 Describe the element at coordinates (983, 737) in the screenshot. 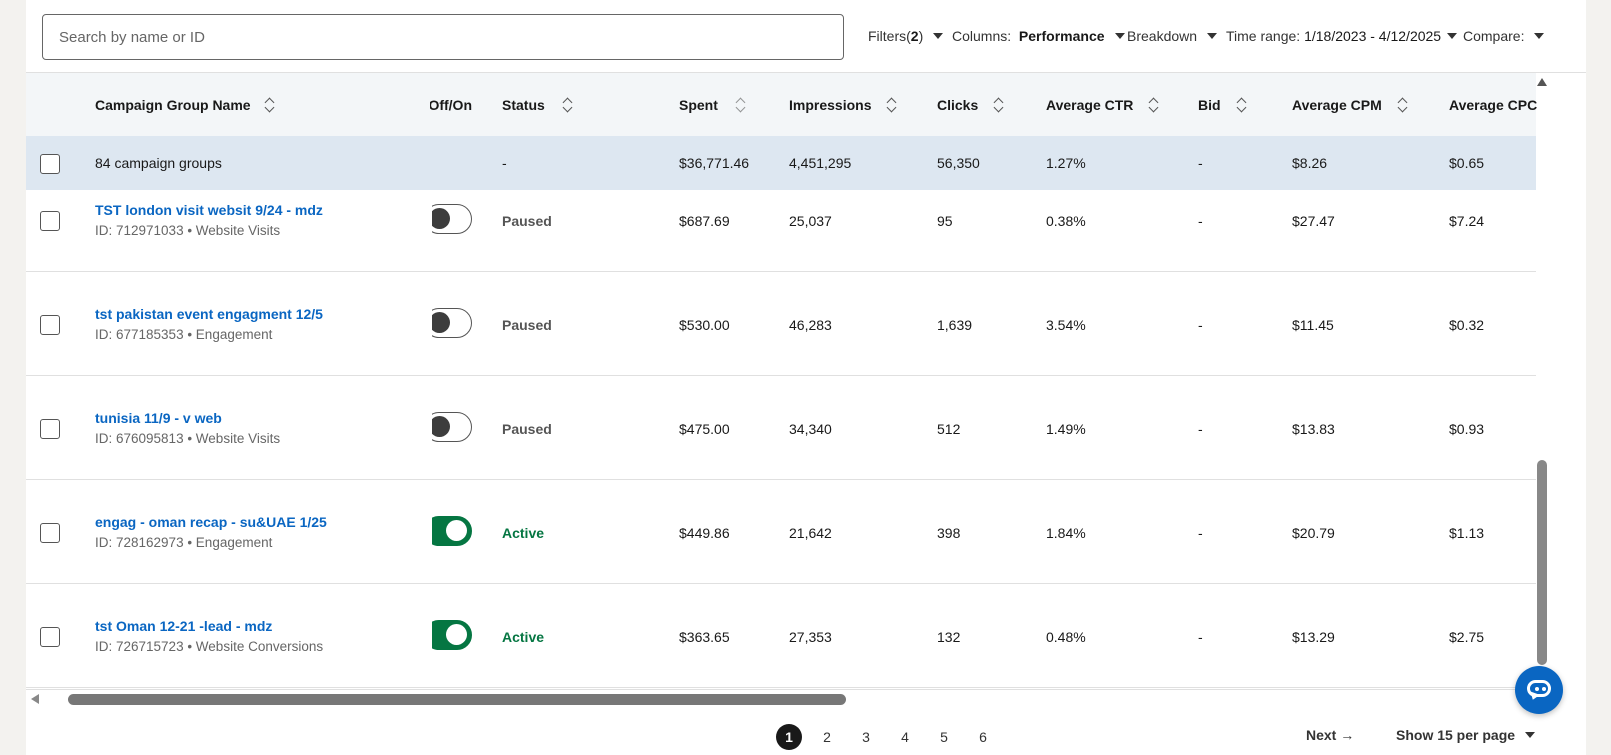

I see `pagination-page: 6` at that location.